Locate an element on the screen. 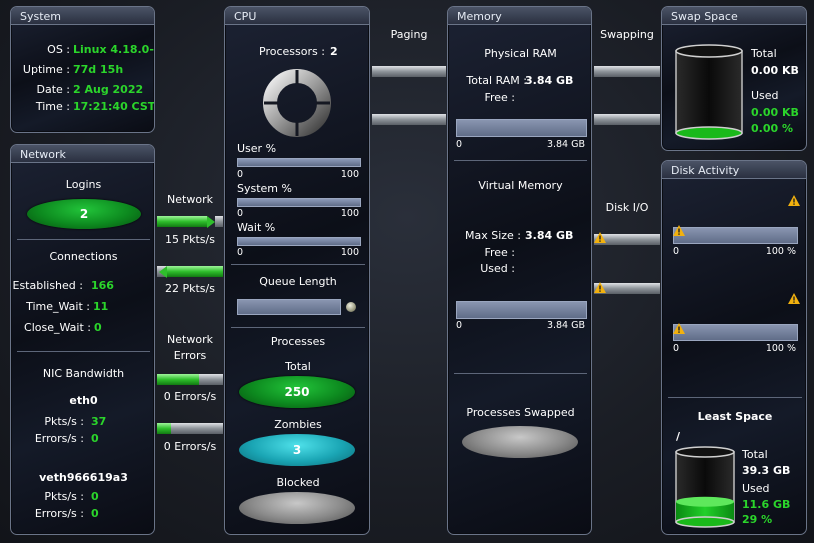 The width and height of the screenshot is (814, 543). swap-total-label: Total is located at coordinates (764, 53).